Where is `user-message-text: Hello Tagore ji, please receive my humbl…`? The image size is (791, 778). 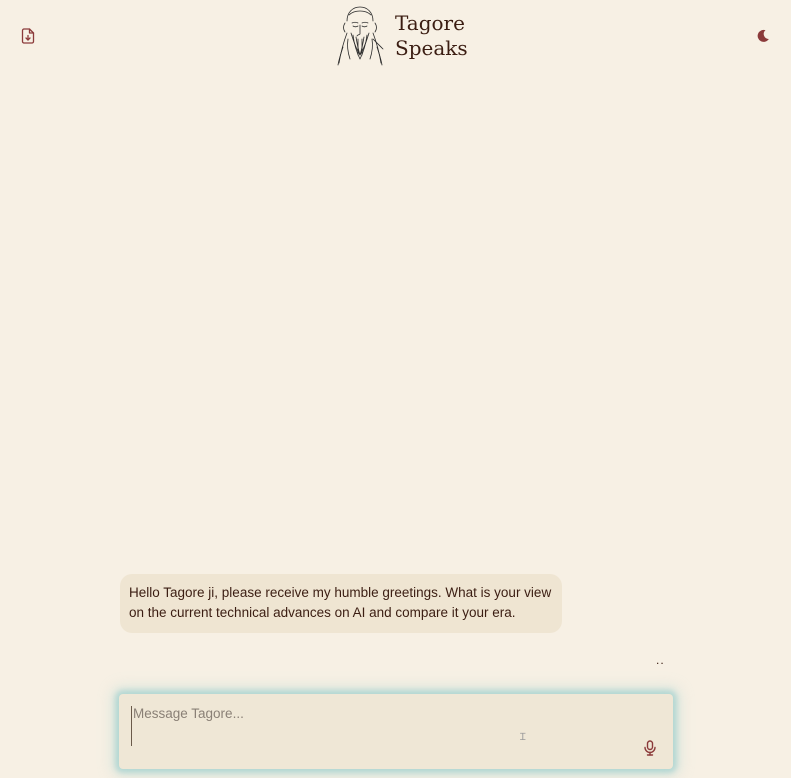
user-message-text: Hello Tagore ji, please receive my humbl… is located at coordinates (340, 602).